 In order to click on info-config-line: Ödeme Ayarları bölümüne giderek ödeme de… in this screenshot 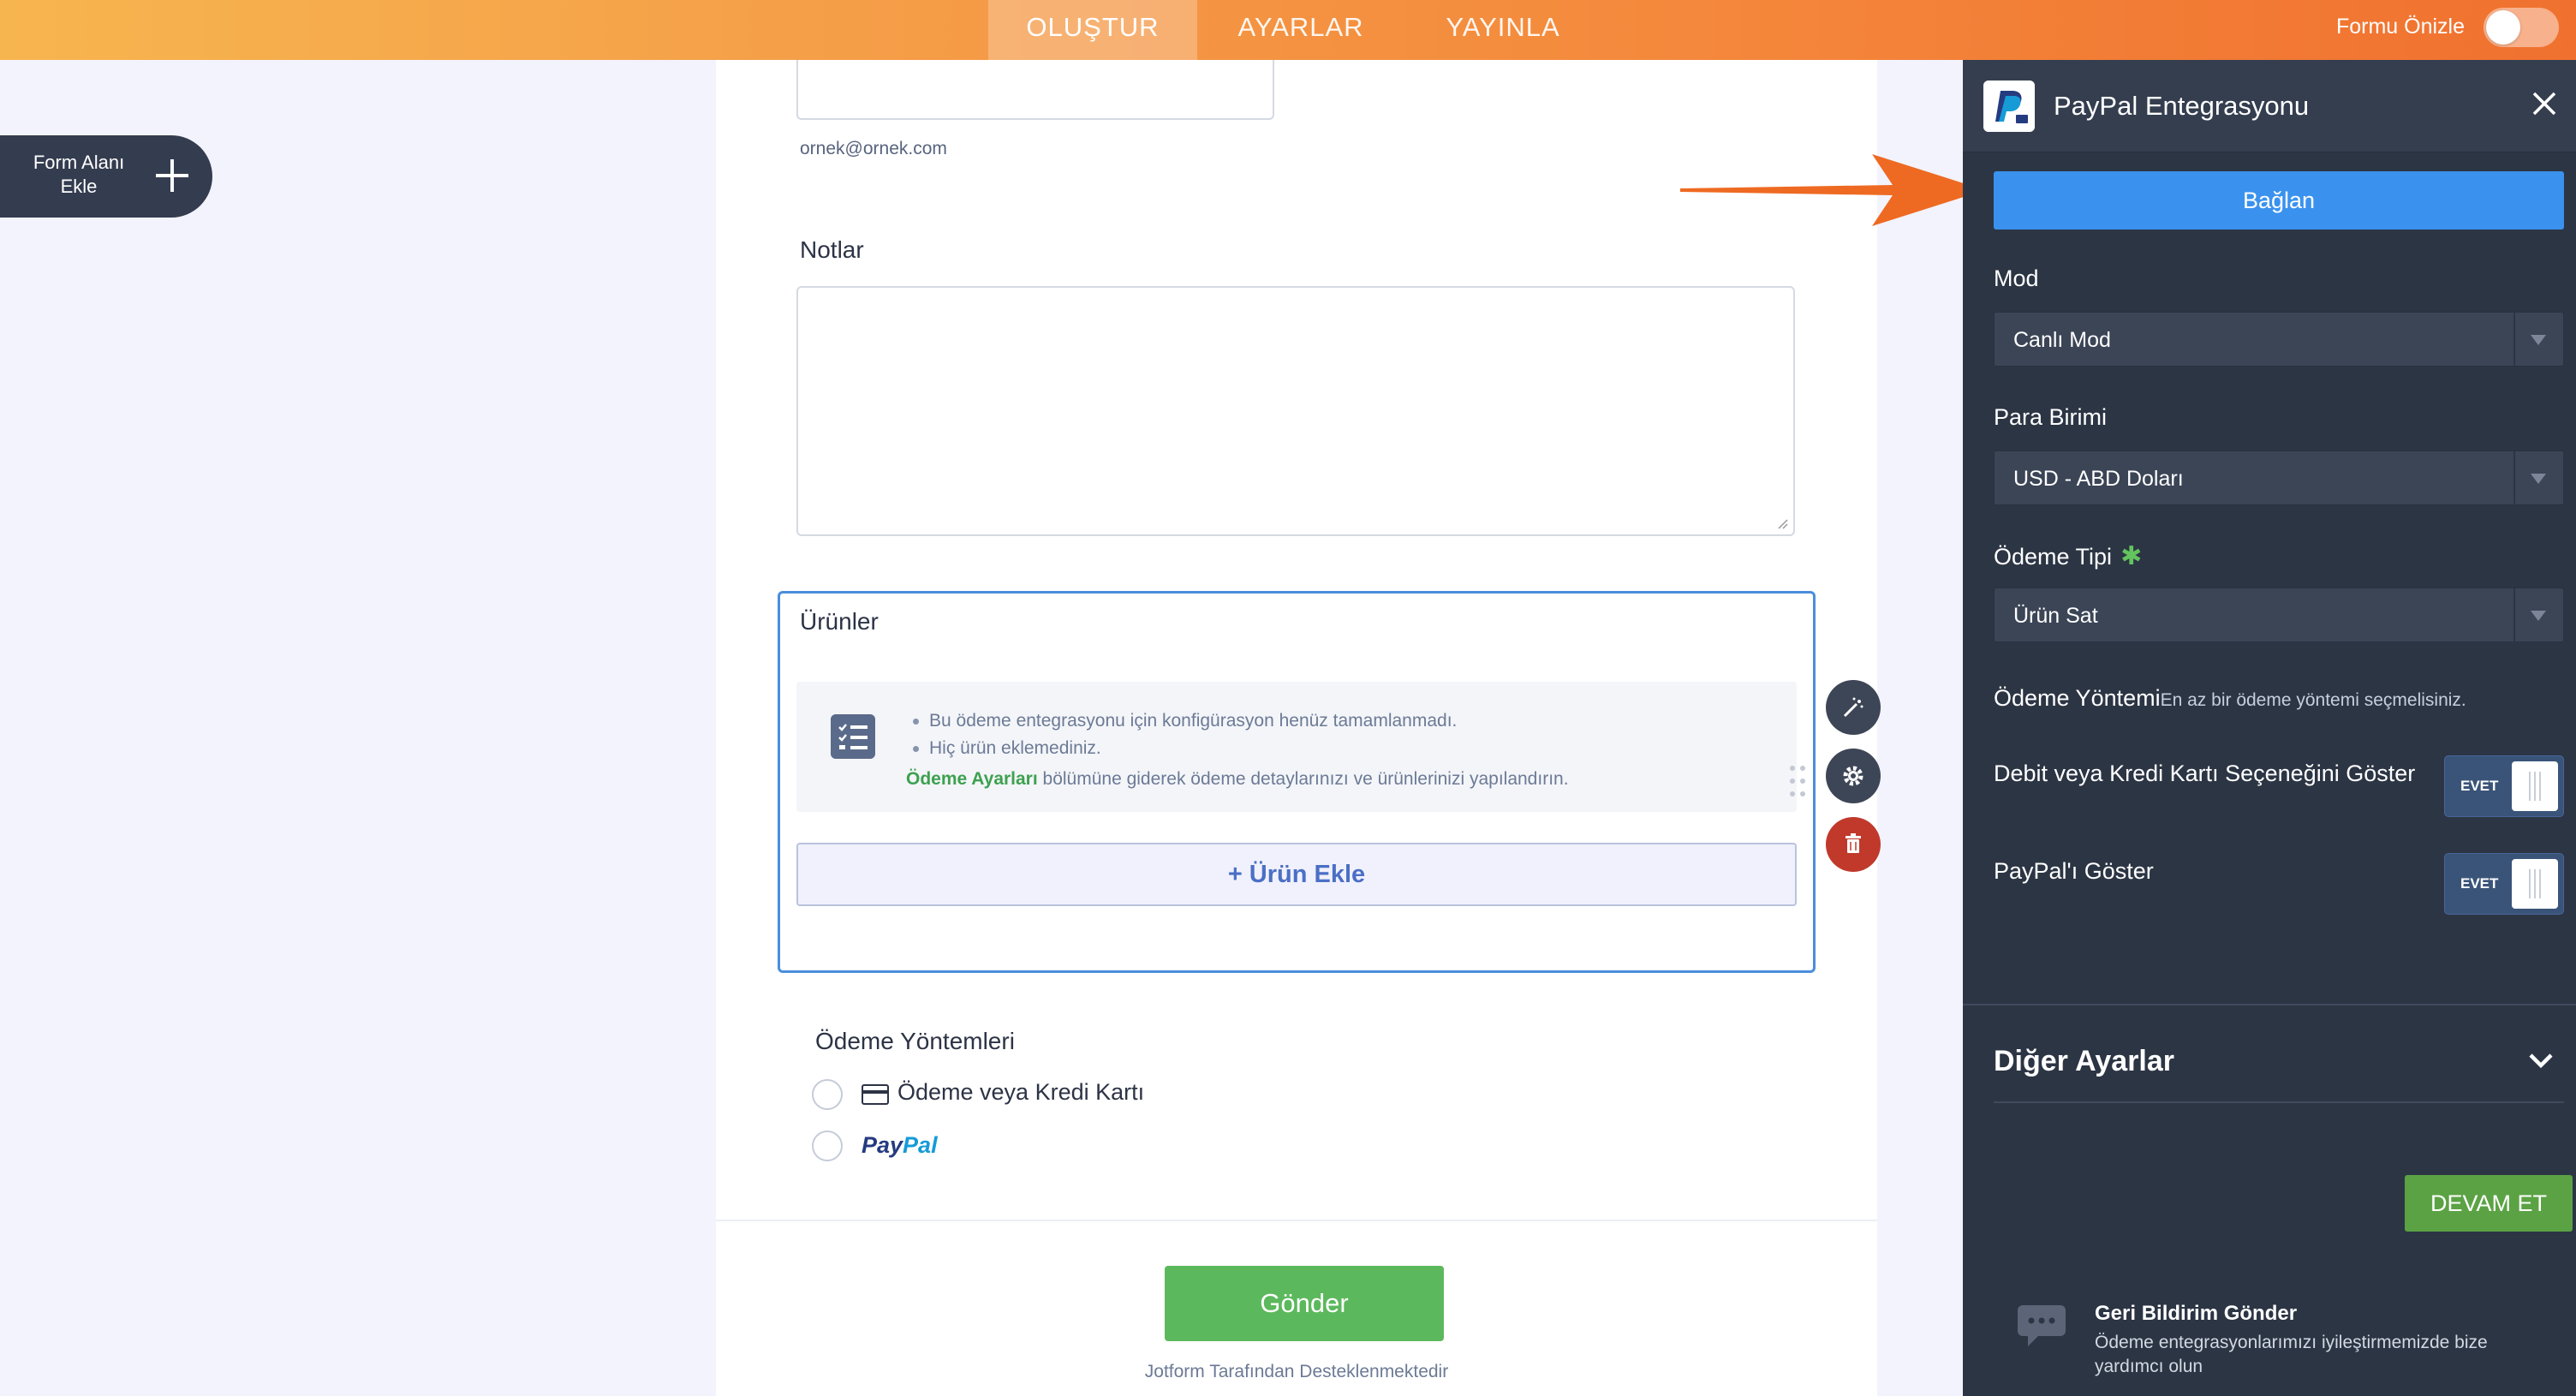, I will do `click(1237, 779)`.